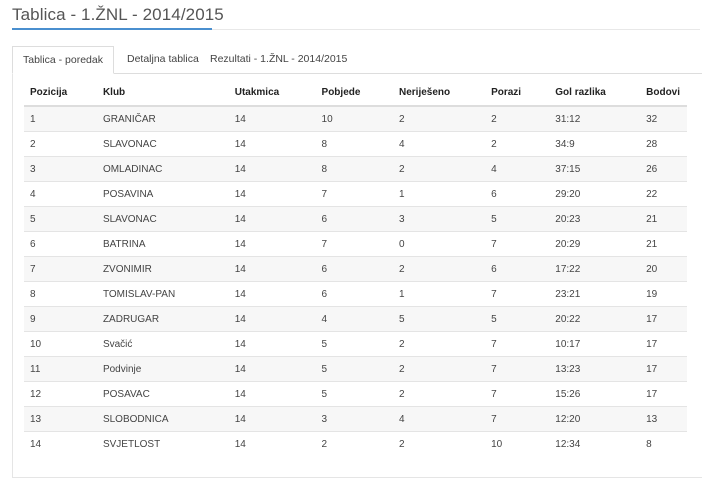 The image size is (702, 488). Describe the element at coordinates (60, 269) in the screenshot. I see `cell-pozicija: 7` at that location.